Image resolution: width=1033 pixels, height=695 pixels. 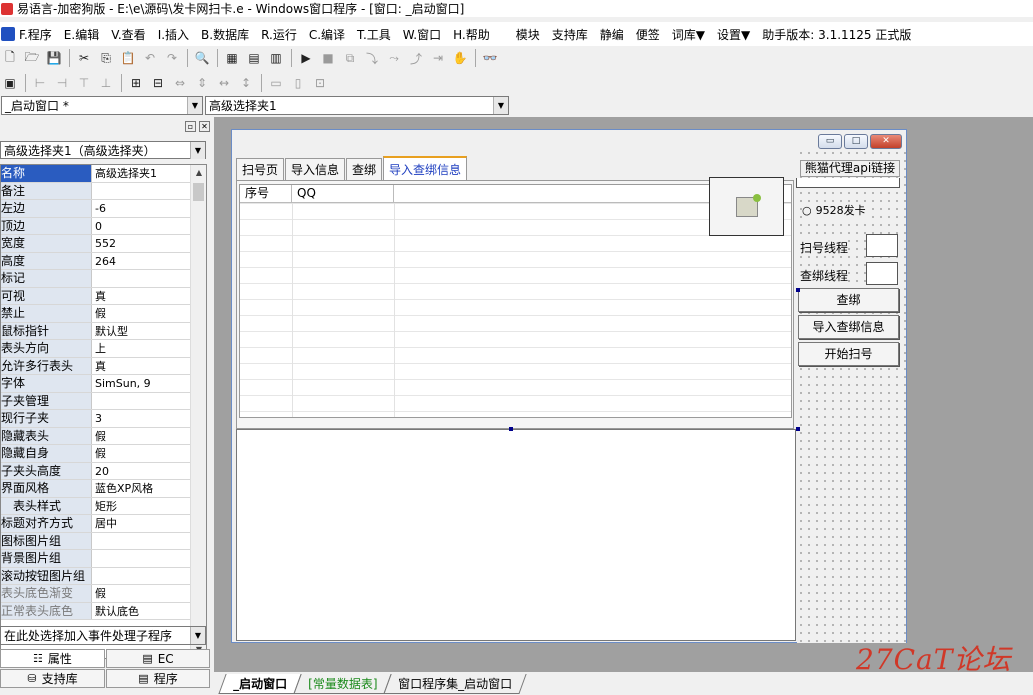 I want to click on panda-proxy-input, so click(x=848, y=183).